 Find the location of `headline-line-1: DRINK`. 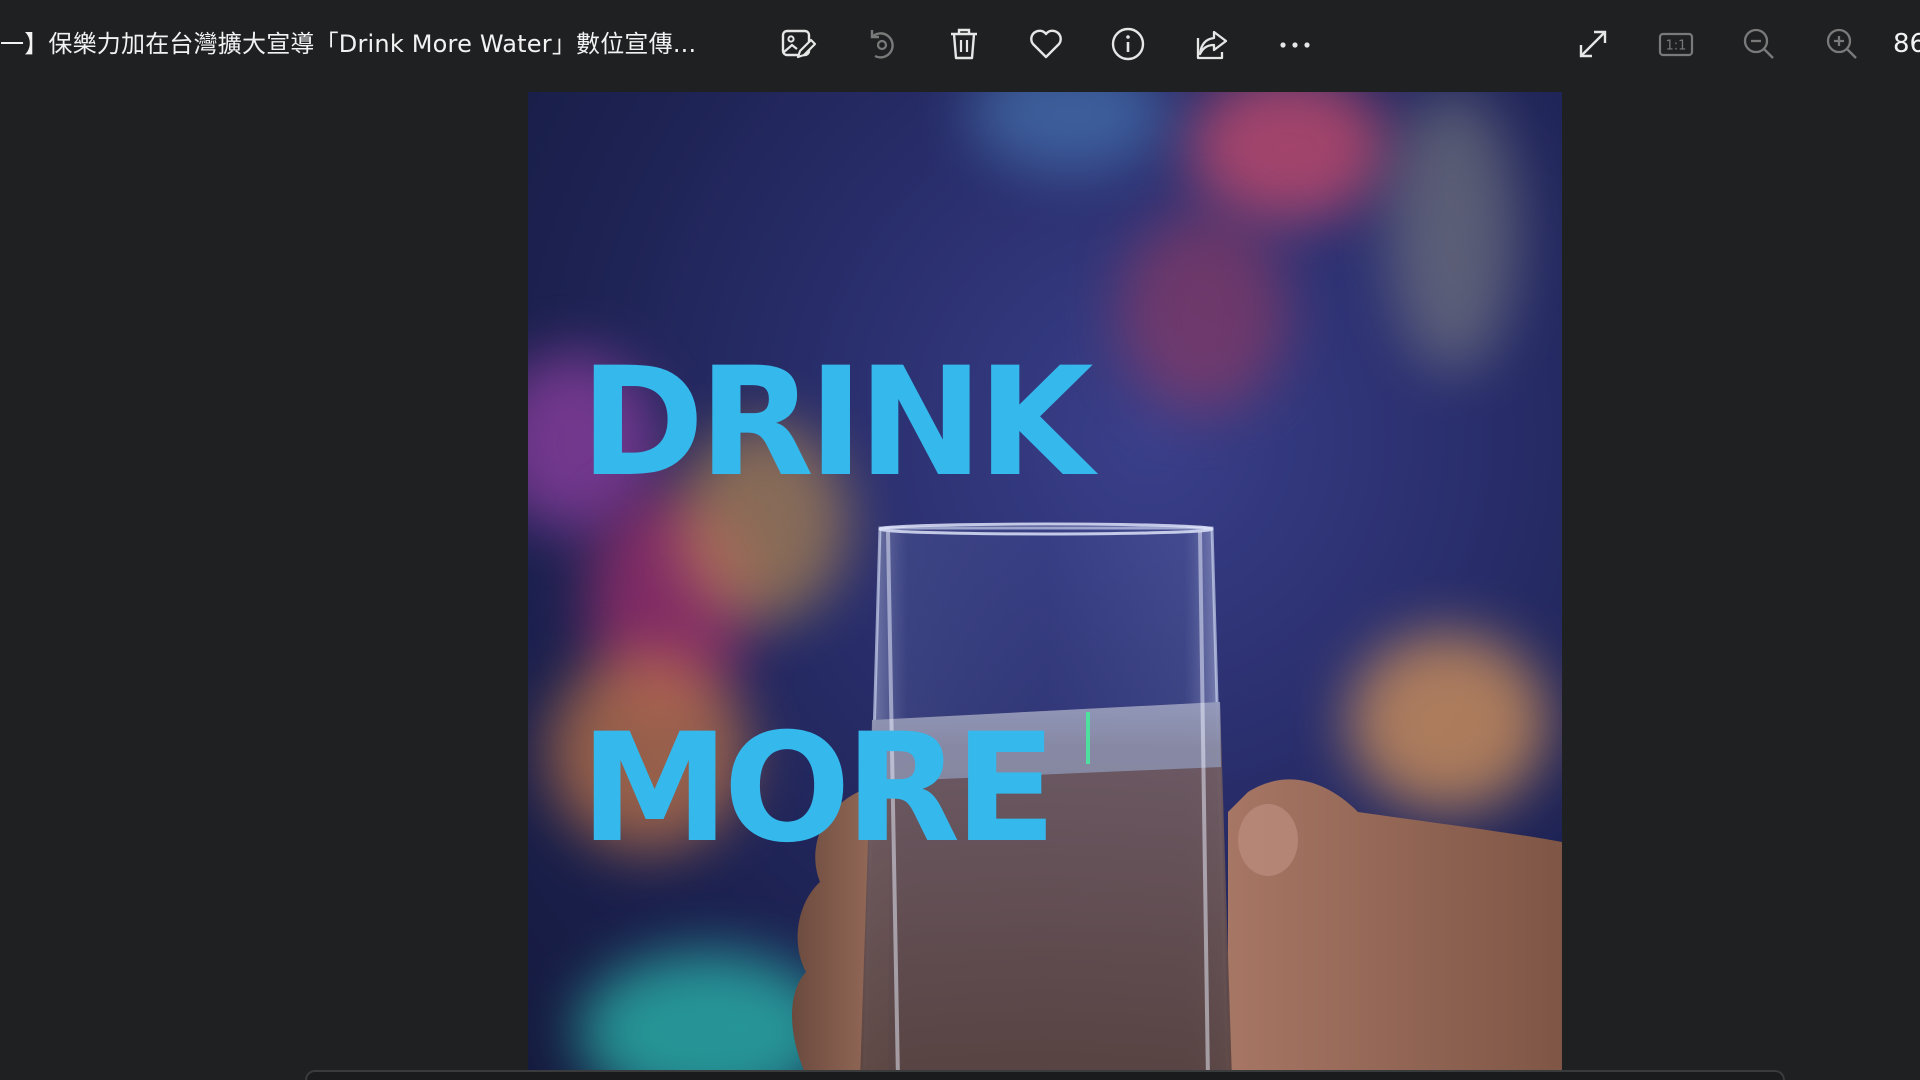

headline-line-1: DRINK is located at coordinates (837, 423).